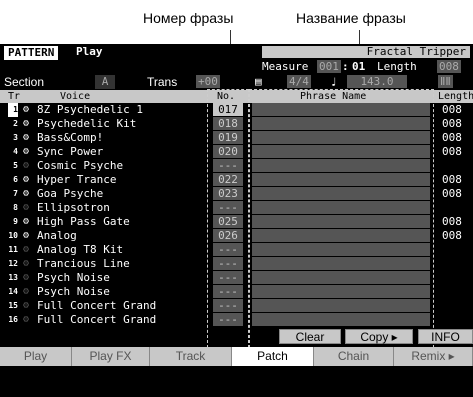  What do you see at coordinates (120, 152) in the screenshot?
I see `voice-name: Sync Power` at bounding box center [120, 152].